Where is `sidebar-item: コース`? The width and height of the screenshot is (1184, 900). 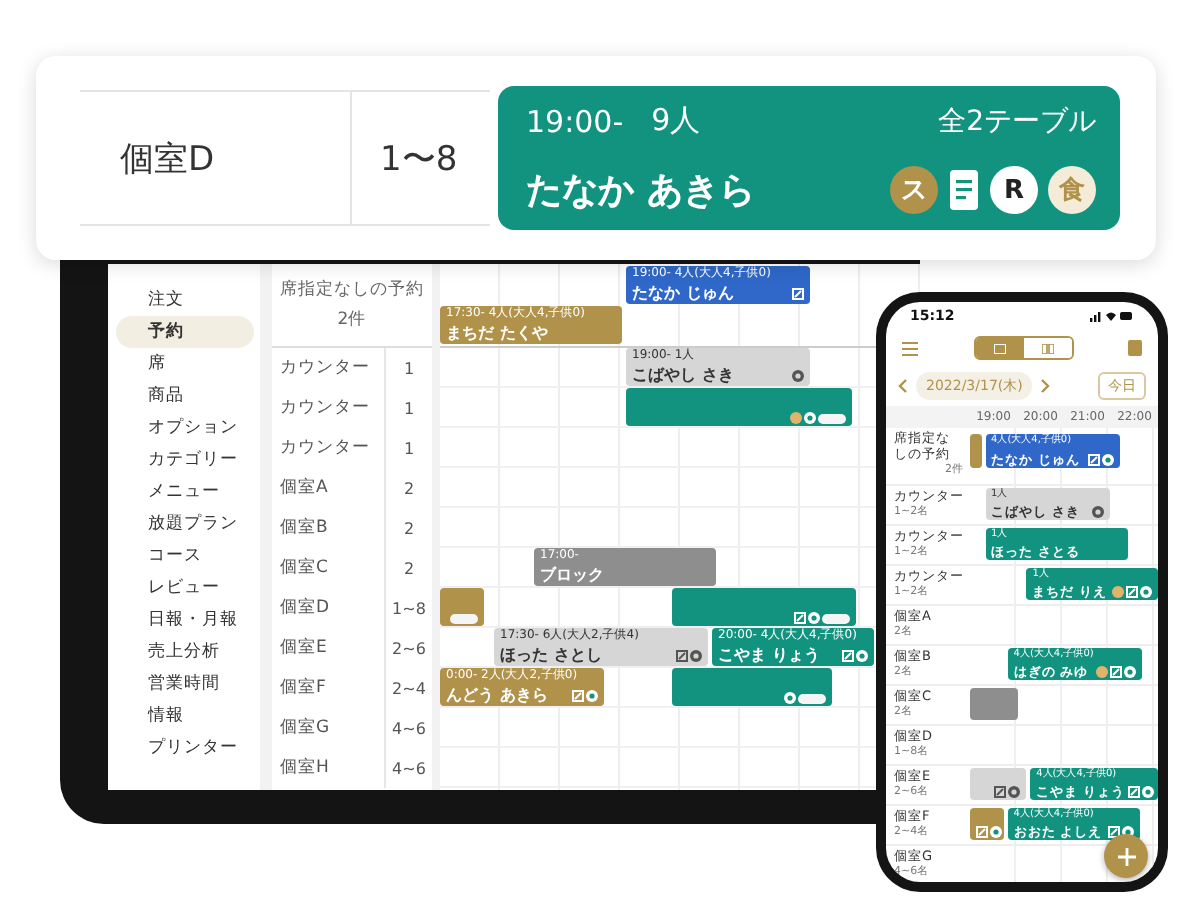
sidebar-item: コース is located at coordinates (185, 556).